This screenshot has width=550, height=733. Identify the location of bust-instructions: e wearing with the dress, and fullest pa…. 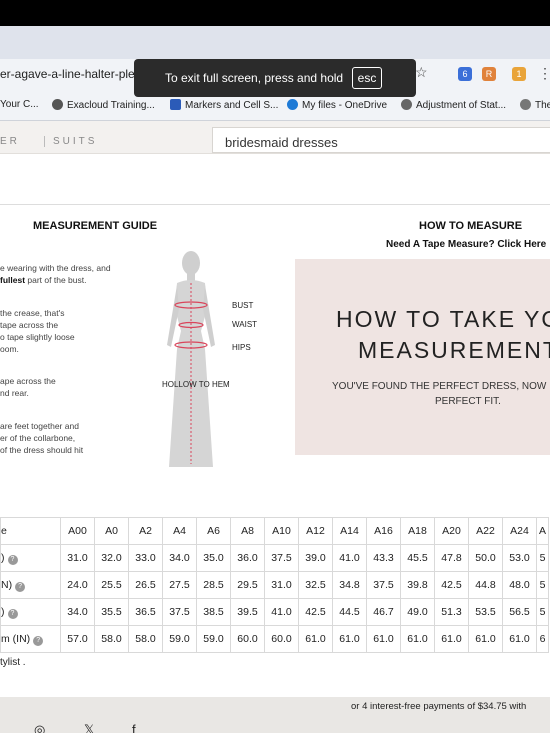
(62, 274).